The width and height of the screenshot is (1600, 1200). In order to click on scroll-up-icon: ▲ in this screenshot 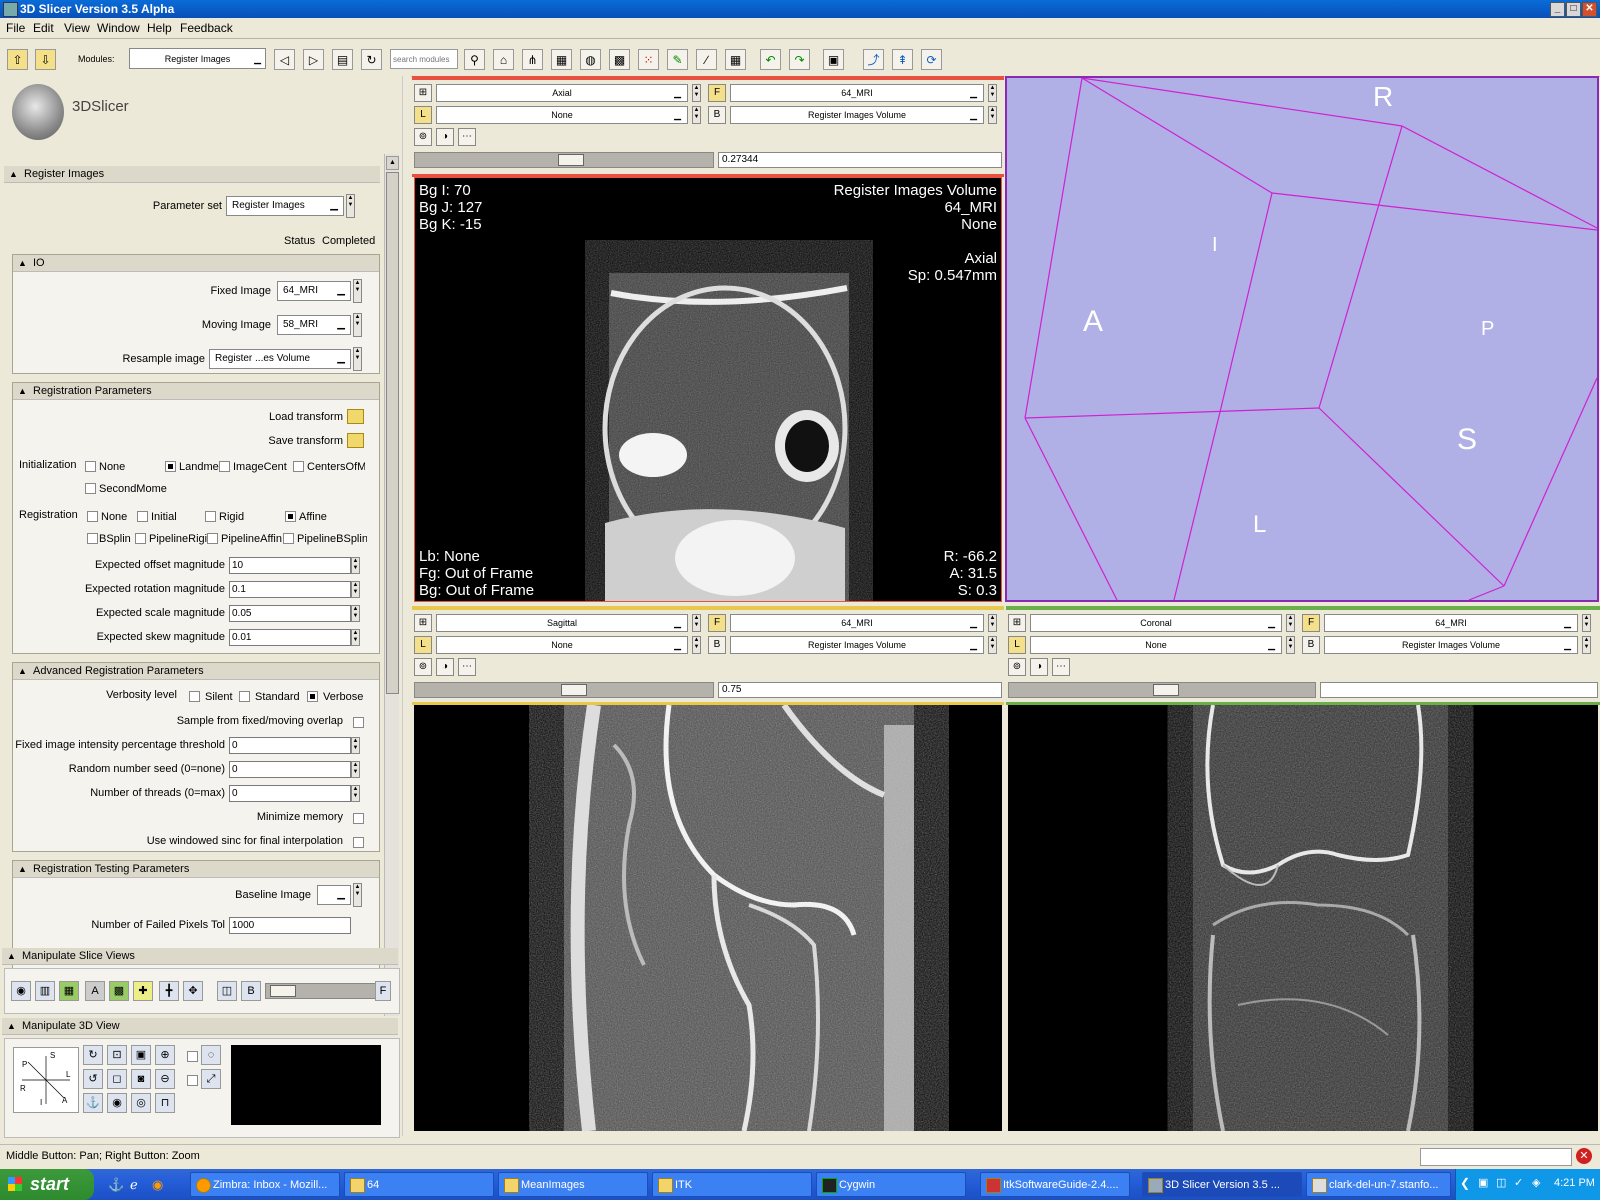, I will do `click(392, 163)`.